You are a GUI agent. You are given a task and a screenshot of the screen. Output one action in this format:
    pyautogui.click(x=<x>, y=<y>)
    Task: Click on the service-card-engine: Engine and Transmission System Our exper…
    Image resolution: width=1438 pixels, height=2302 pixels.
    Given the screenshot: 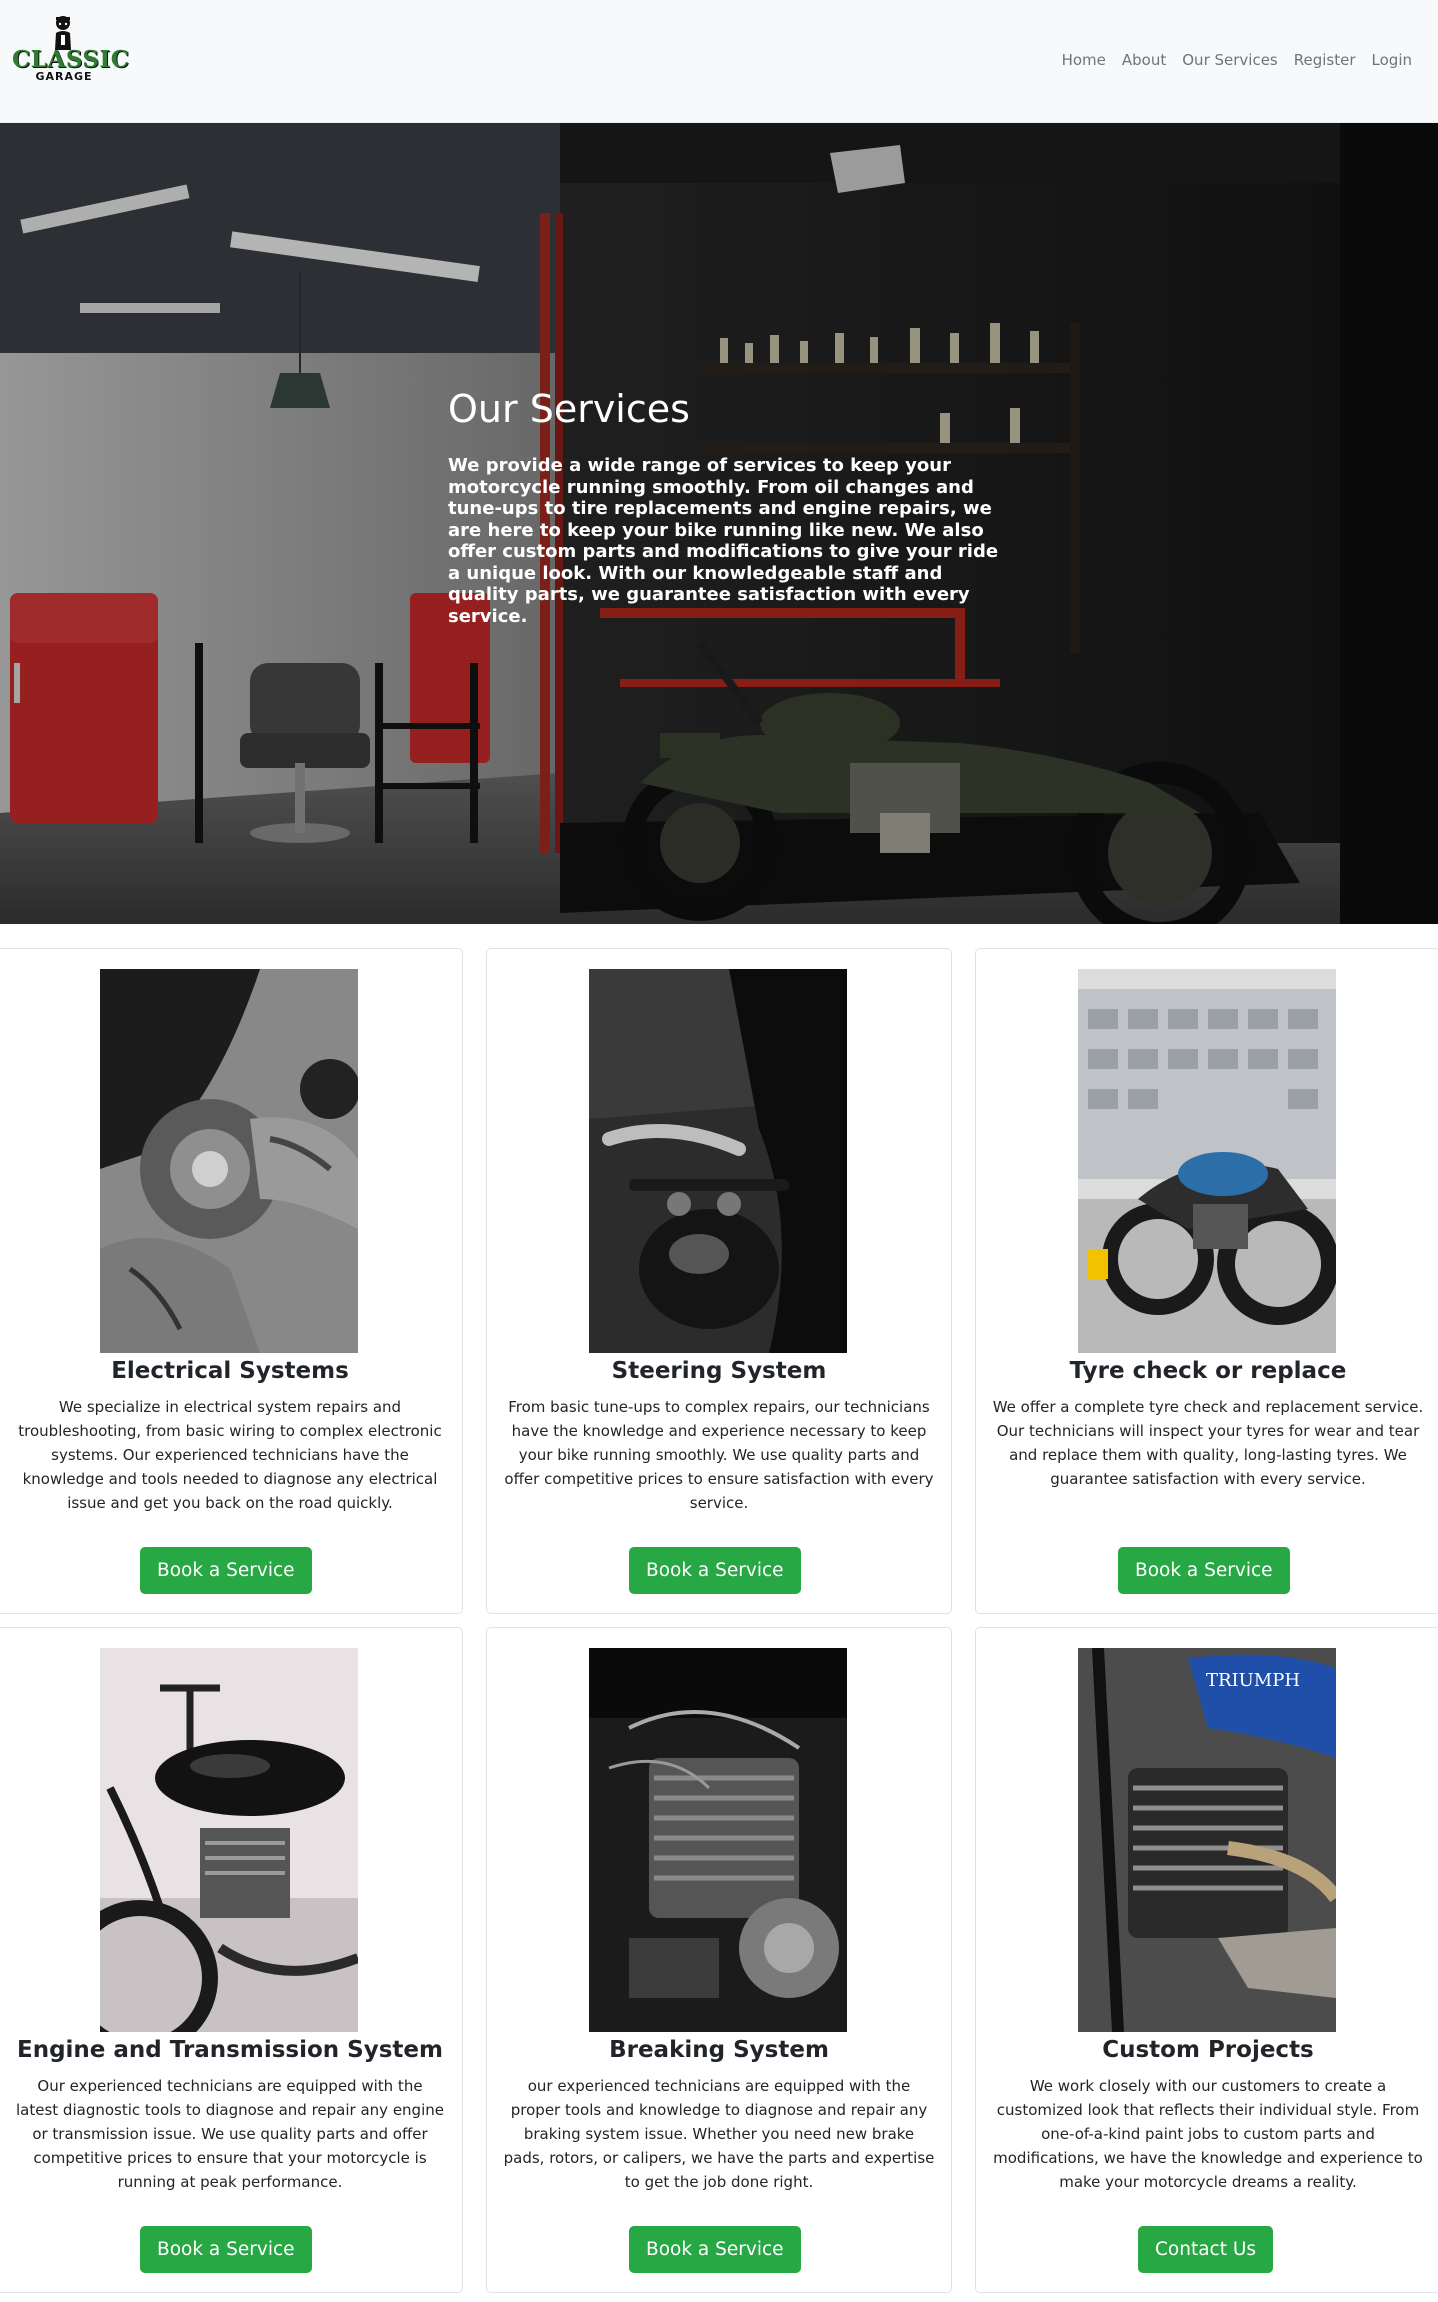 What is the action you would take?
    pyautogui.click(x=231, y=1960)
    